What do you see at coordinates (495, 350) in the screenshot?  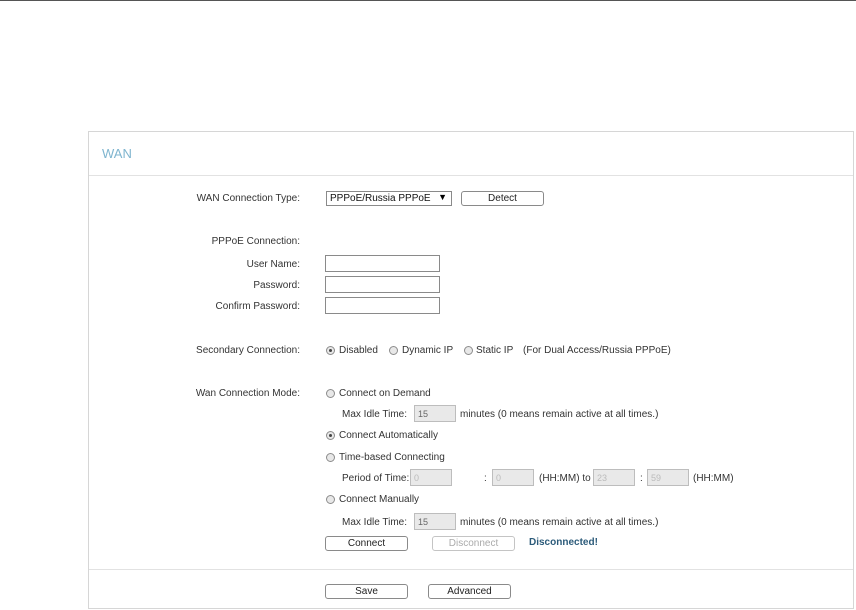 I see `secondary-static-ip-label: Static IP` at bounding box center [495, 350].